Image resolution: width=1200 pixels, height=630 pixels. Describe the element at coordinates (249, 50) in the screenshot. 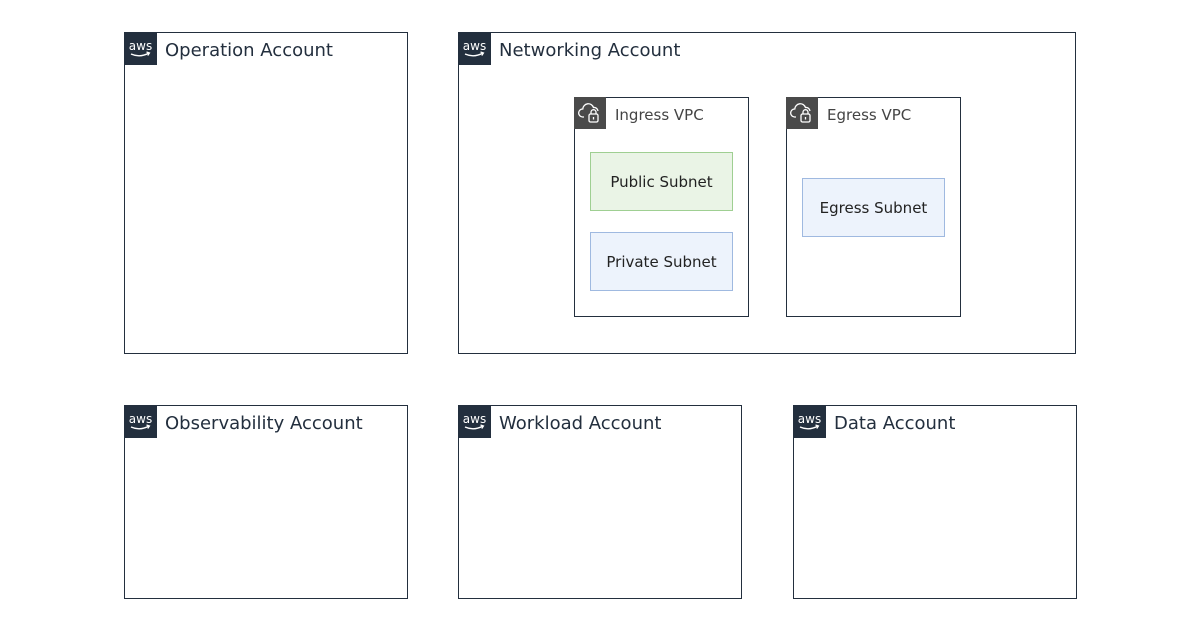

I see `operation-account-title: Operation Account` at that location.